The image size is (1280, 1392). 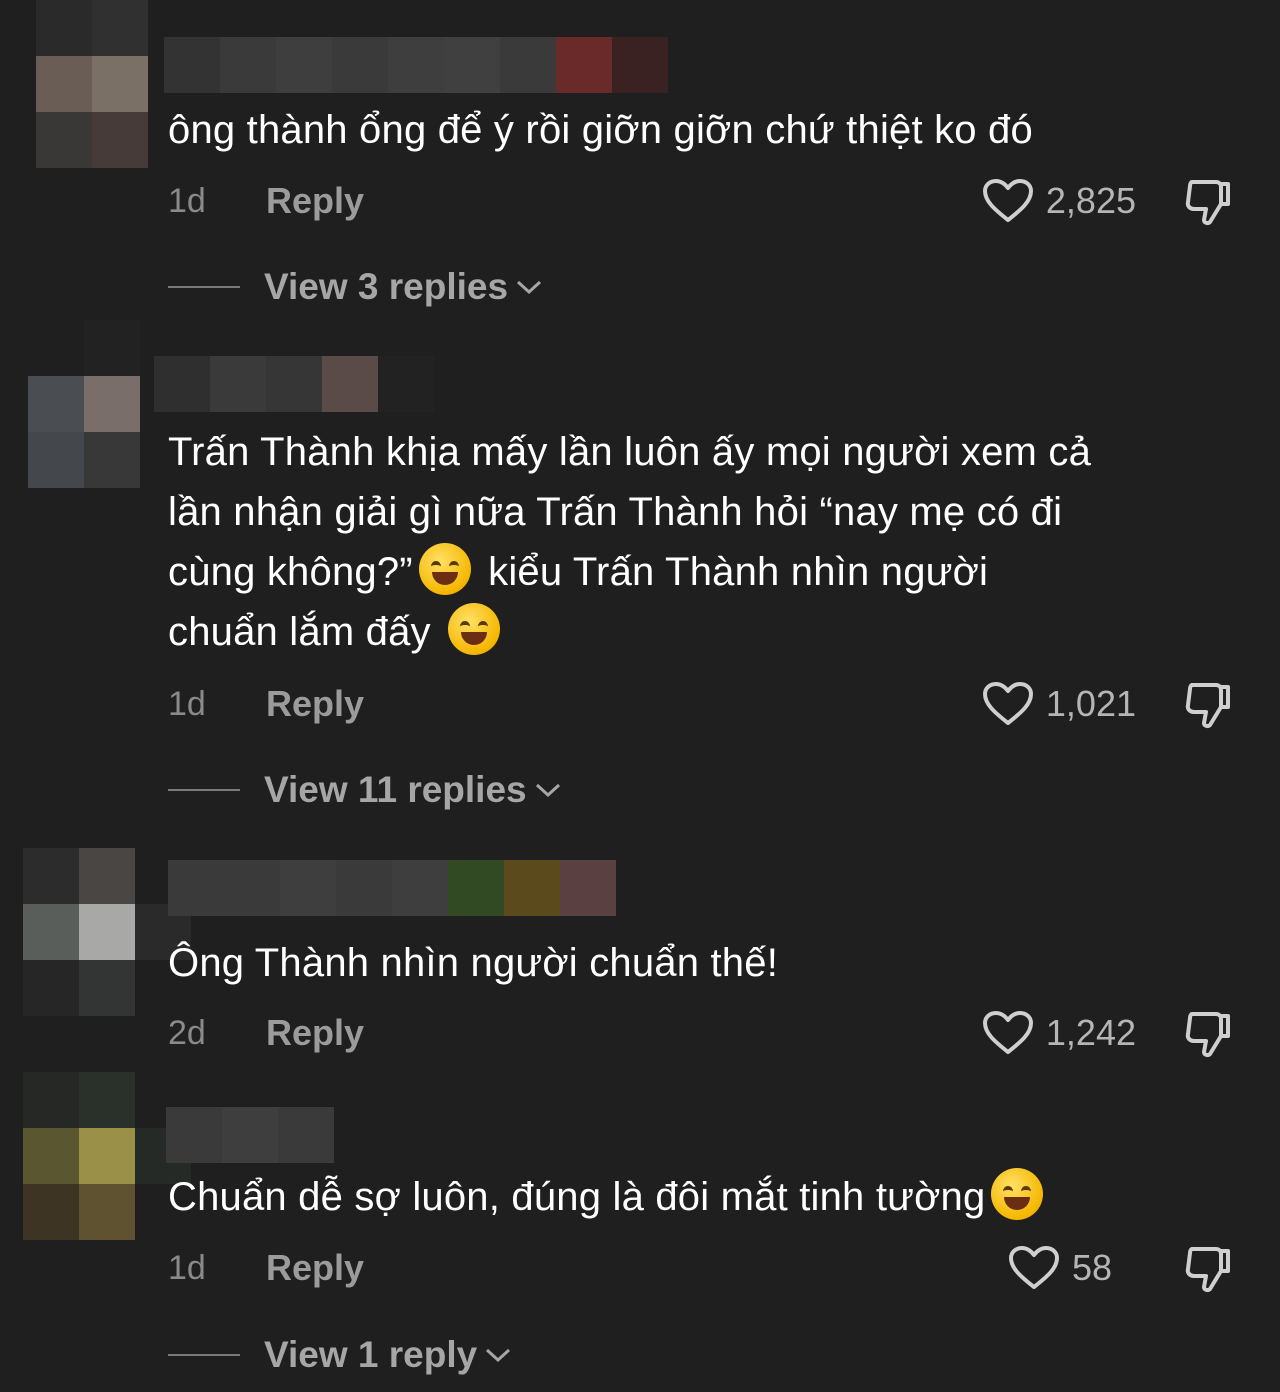 What do you see at coordinates (371, 1354) in the screenshot?
I see `view-replies-label: View 1 reply` at bounding box center [371, 1354].